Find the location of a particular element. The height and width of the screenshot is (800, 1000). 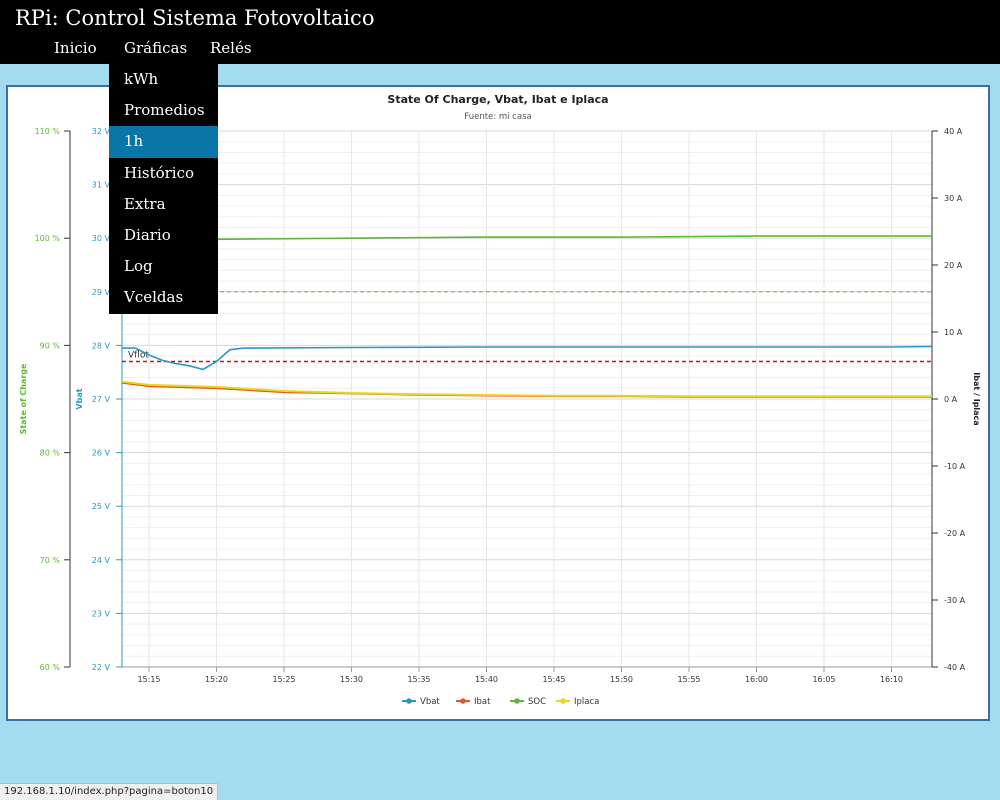

soc-tick-label: 80 % is located at coordinates (50, 453).